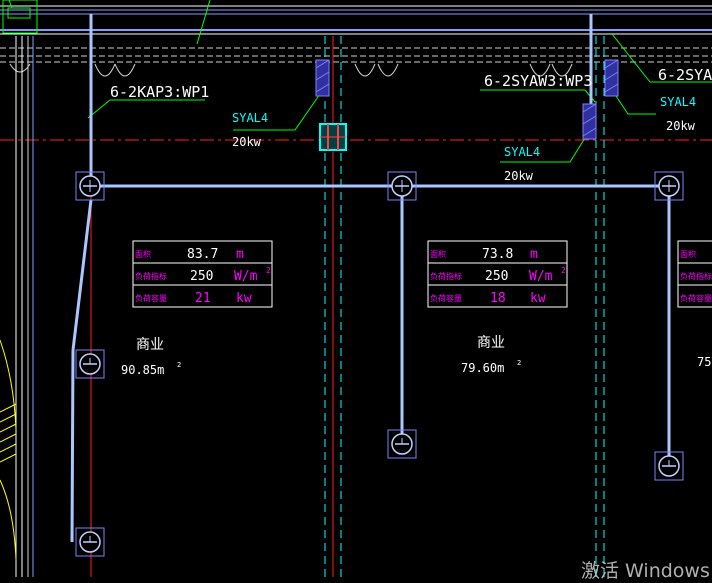 The height and width of the screenshot is (583, 712). I want to click on column-square, so click(333, 137).